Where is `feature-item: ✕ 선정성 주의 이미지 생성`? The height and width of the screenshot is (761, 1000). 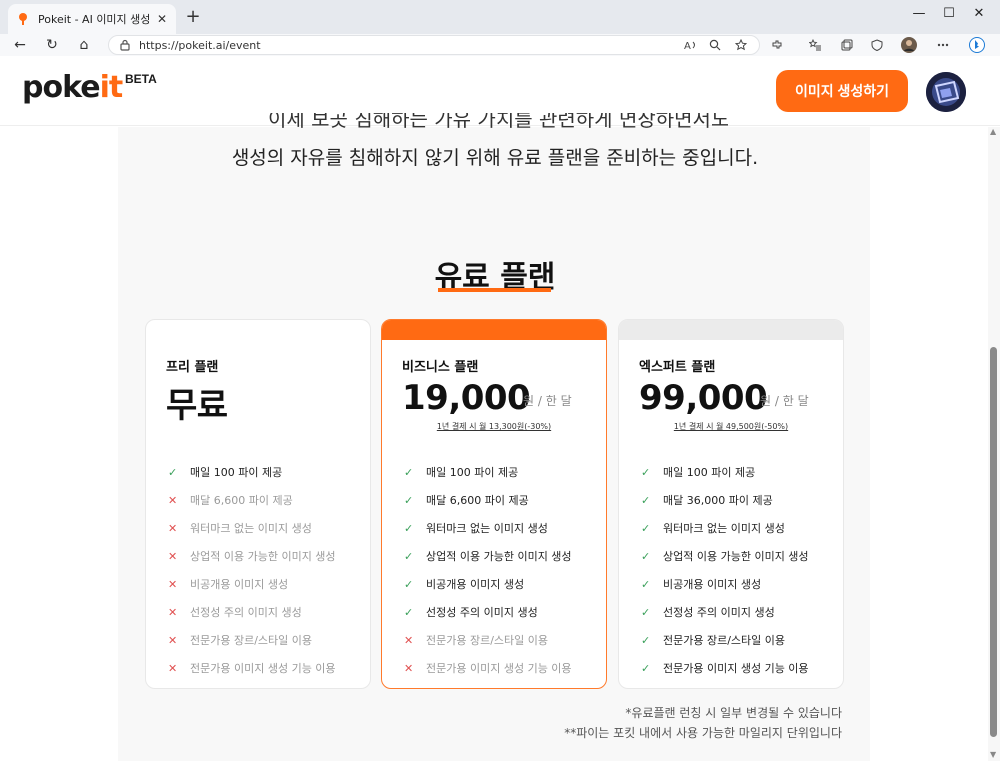
feature-item: ✕ 선정성 주의 이미지 생성 is located at coordinates (252, 612).